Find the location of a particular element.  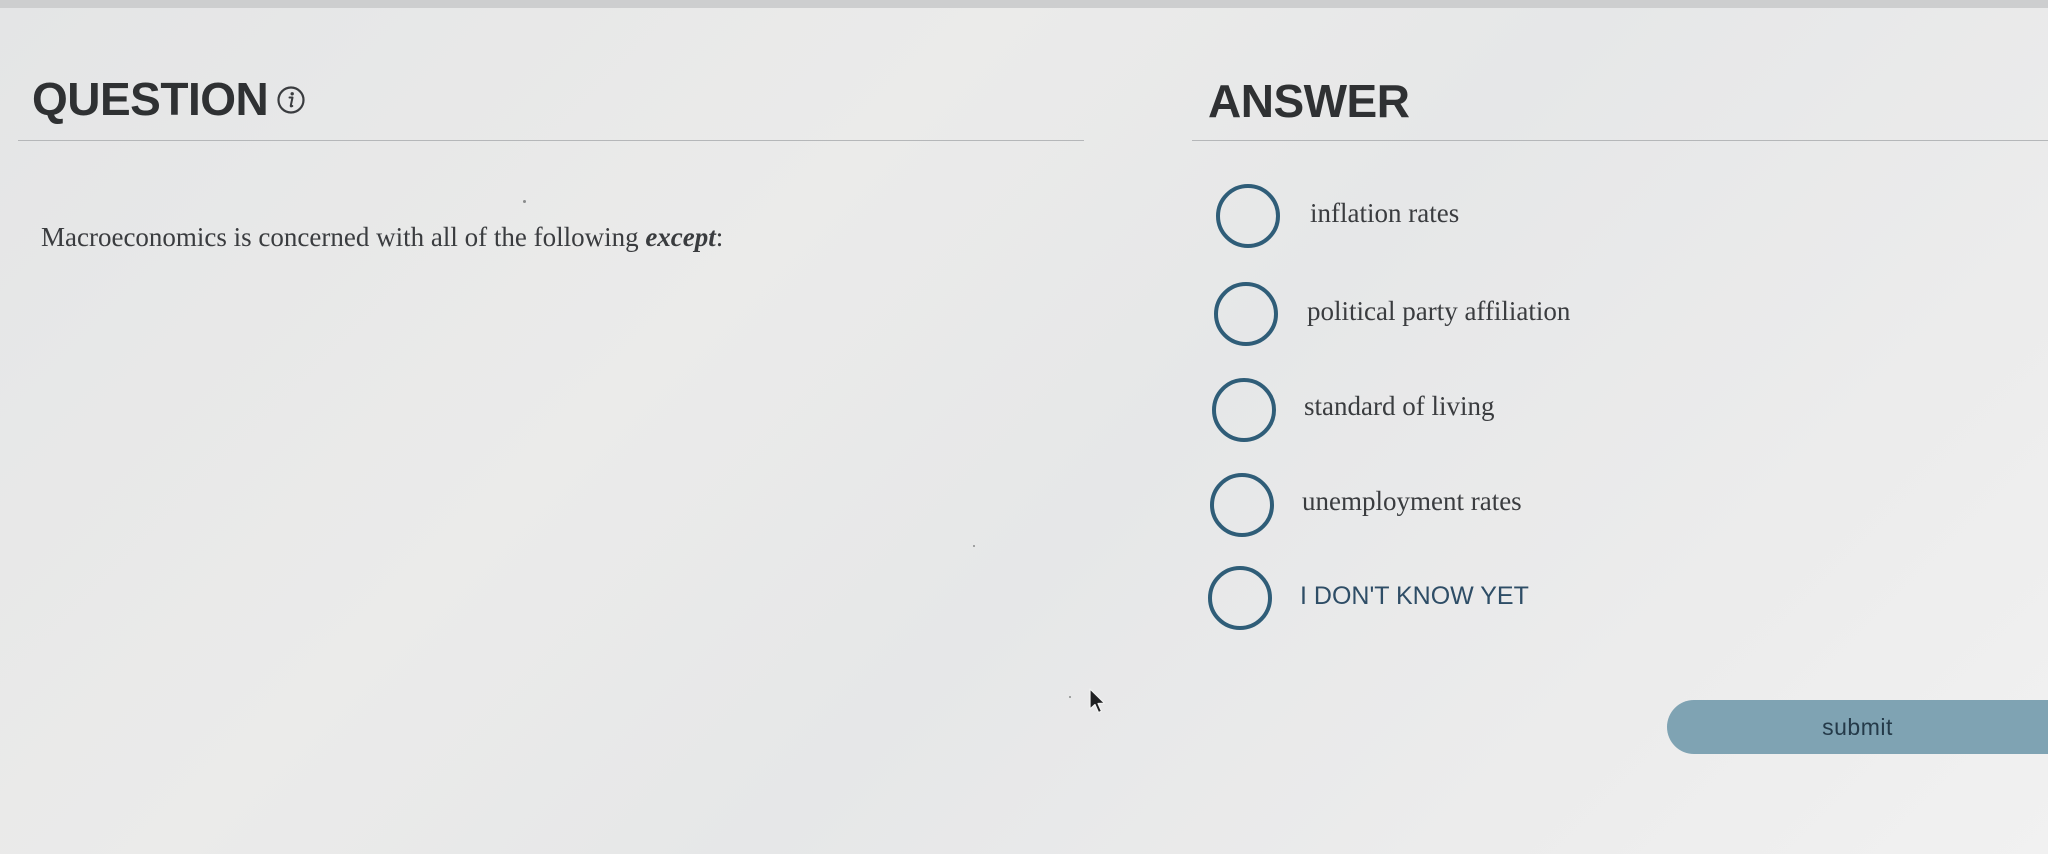

mouse-pointer-icon is located at coordinates (1097, 701).